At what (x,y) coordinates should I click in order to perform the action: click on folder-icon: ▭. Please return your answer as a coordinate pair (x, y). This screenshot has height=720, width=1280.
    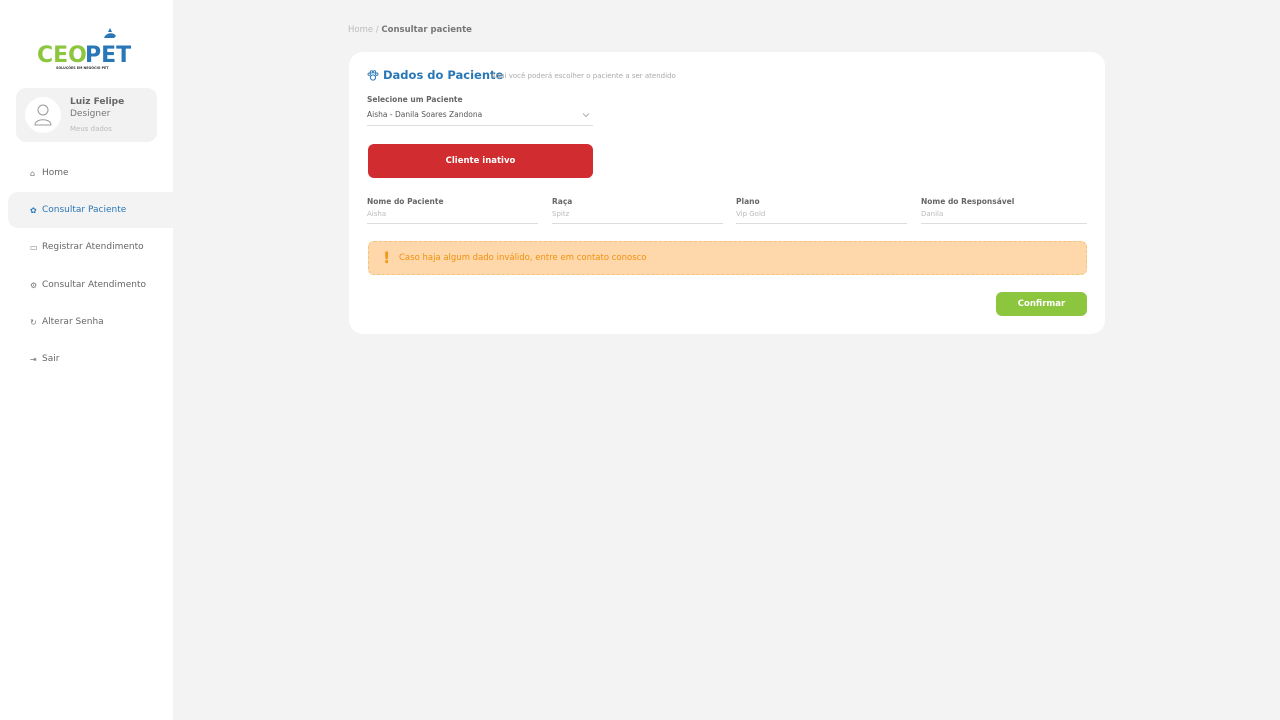
    Looking at the image, I should click on (34, 247).